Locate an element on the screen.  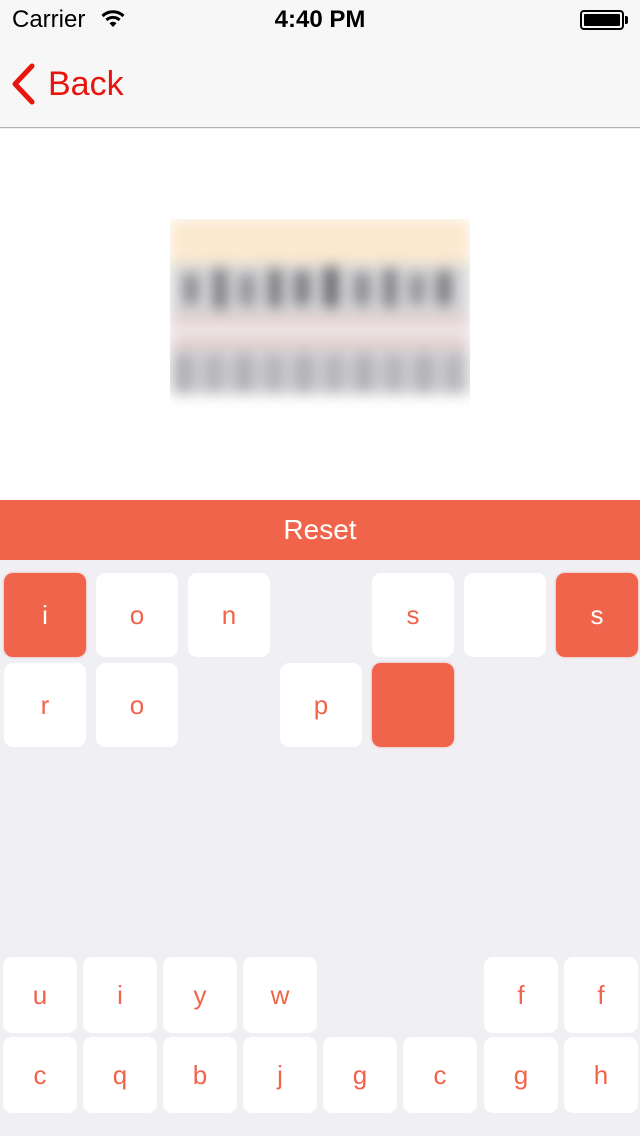
letter-key: h is located at coordinates (601, 1075).